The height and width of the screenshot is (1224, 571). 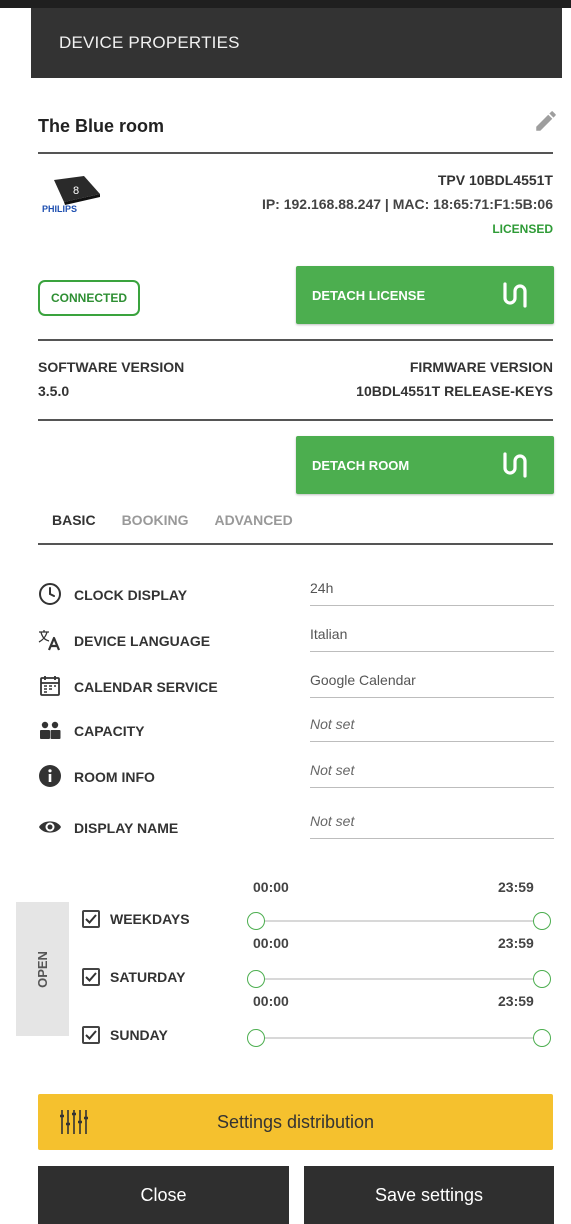 I want to click on saturday-checkbox, so click(x=91, y=977).